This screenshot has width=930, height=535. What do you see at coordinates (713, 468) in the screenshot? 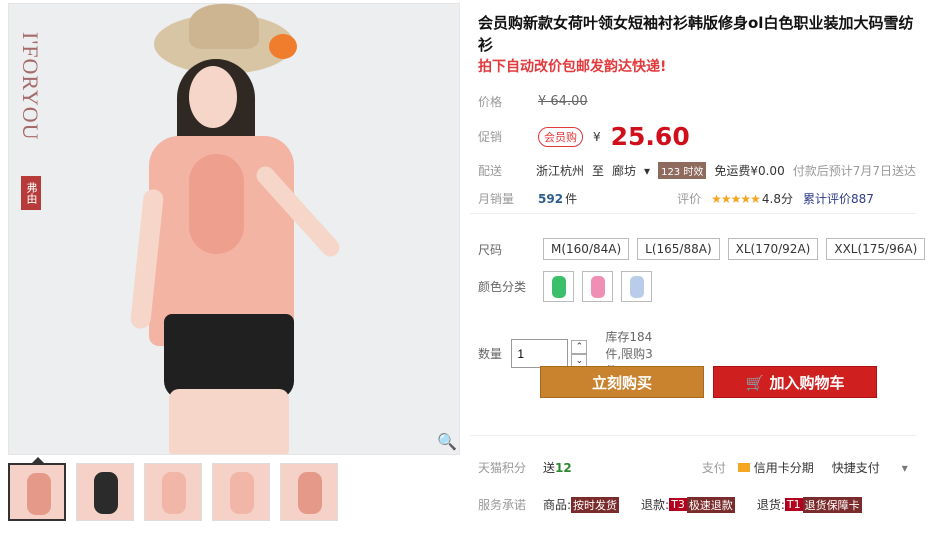
I see `payment-label: 支付` at bounding box center [713, 468].